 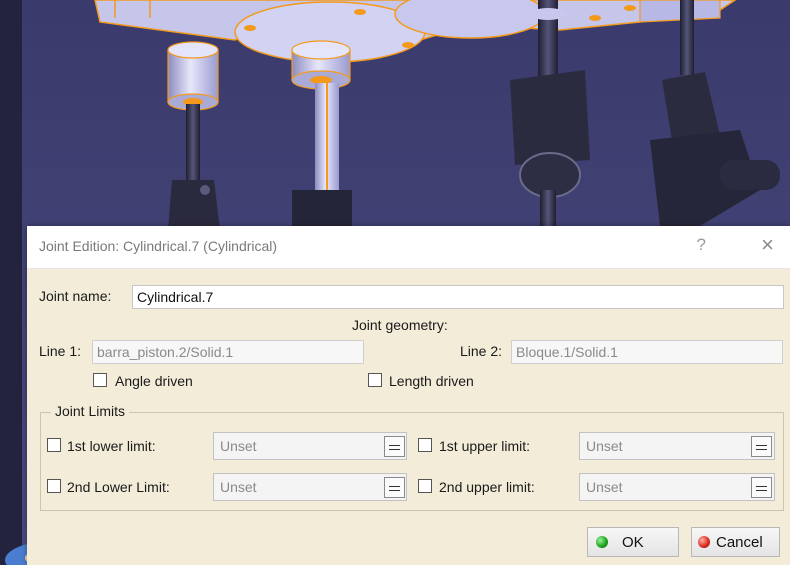 What do you see at coordinates (60, 351) in the screenshot?
I see `line1-label: Line 1:` at bounding box center [60, 351].